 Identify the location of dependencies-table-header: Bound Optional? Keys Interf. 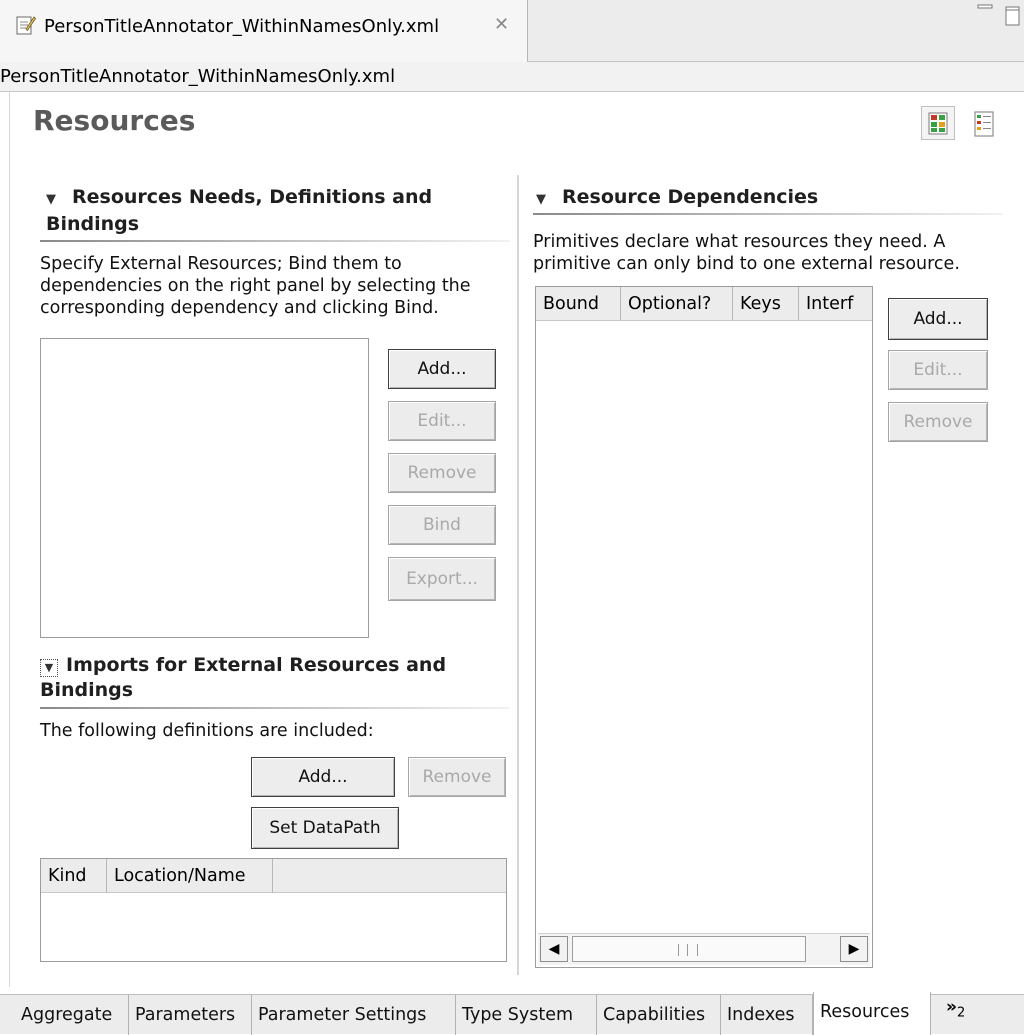
(704, 304).